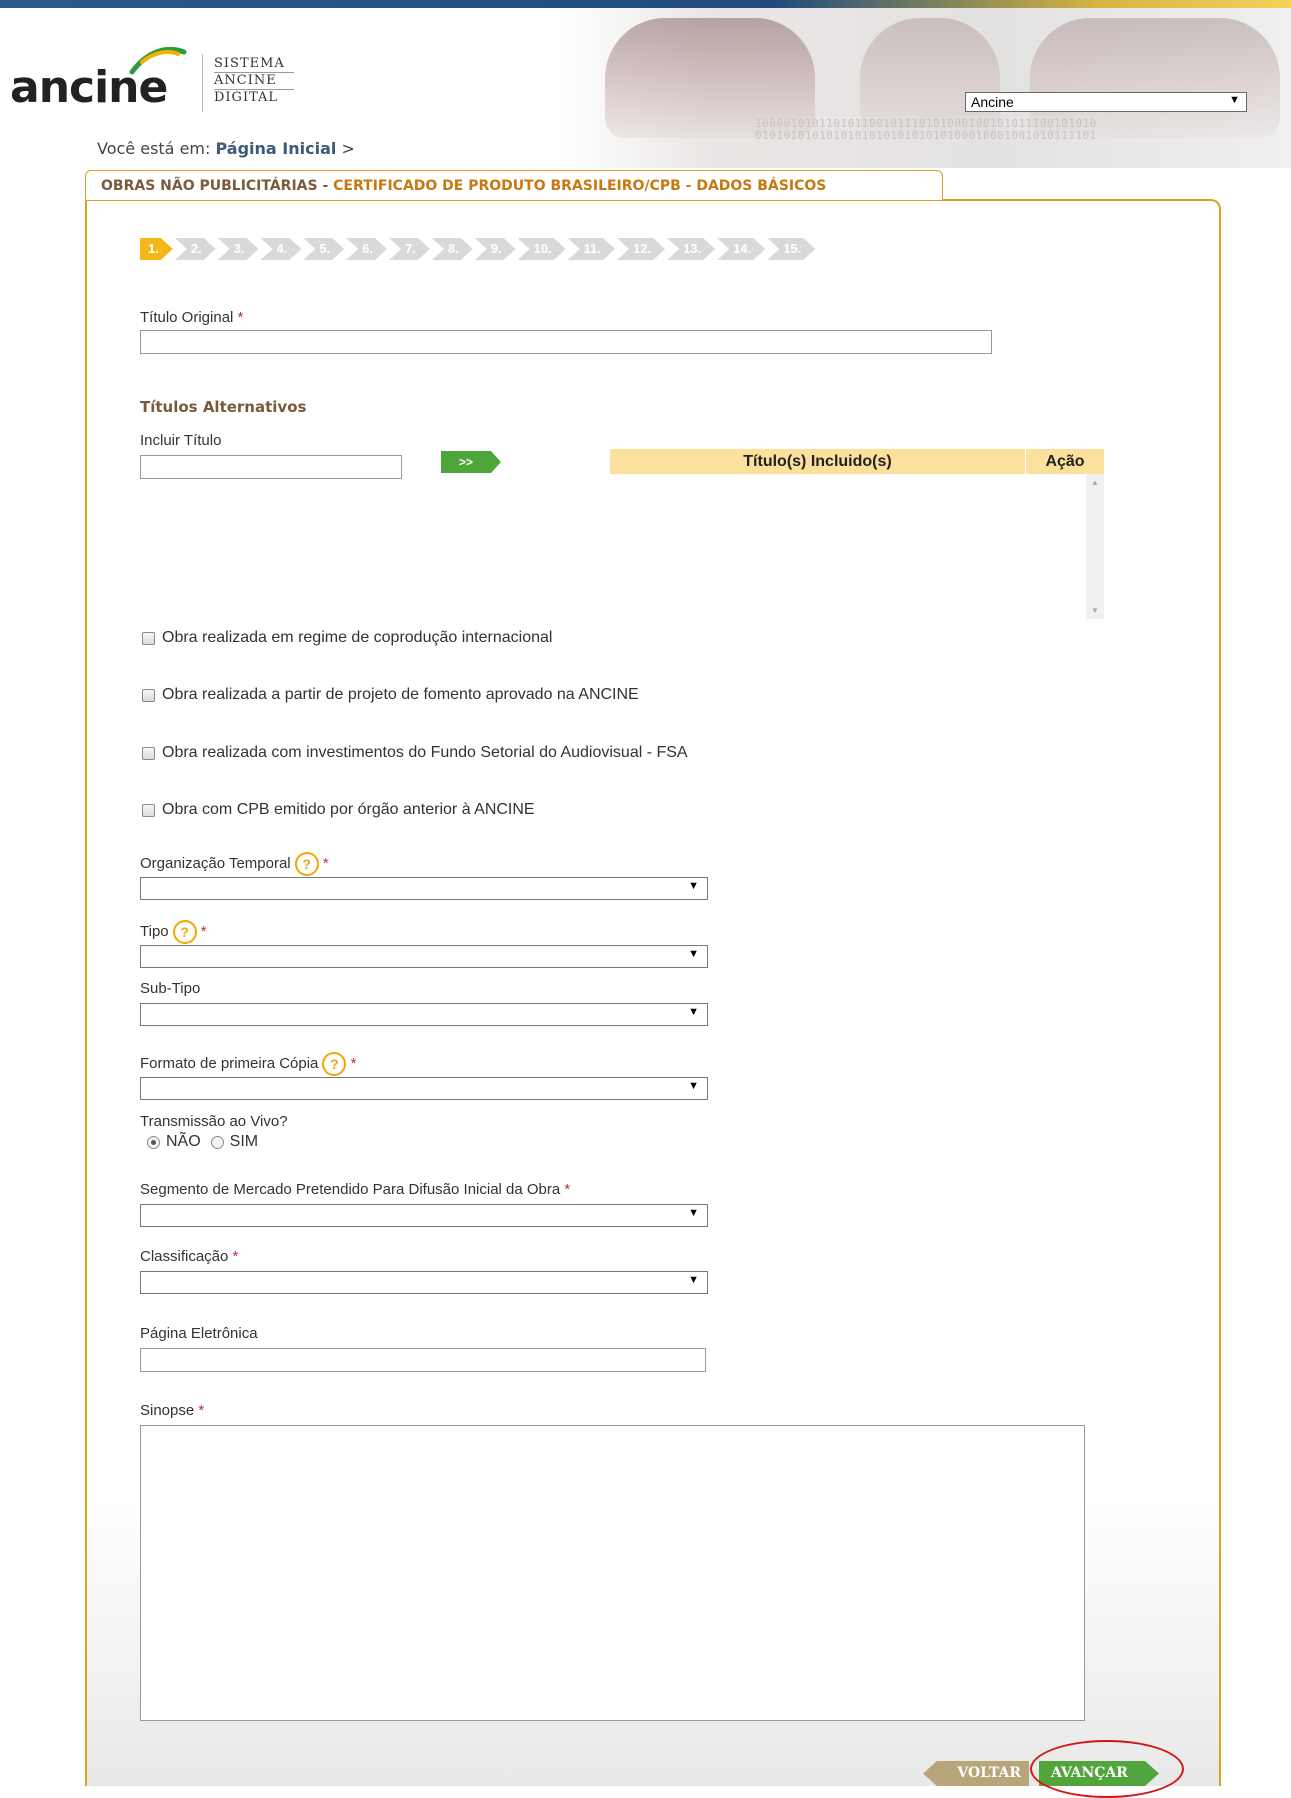 The width and height of the screenshot is (1291, 1798). What do you see at coordinates (424, 1215) in the screenshot?
I see `segmento-select: ▼` at bounding box center [424, 1215].